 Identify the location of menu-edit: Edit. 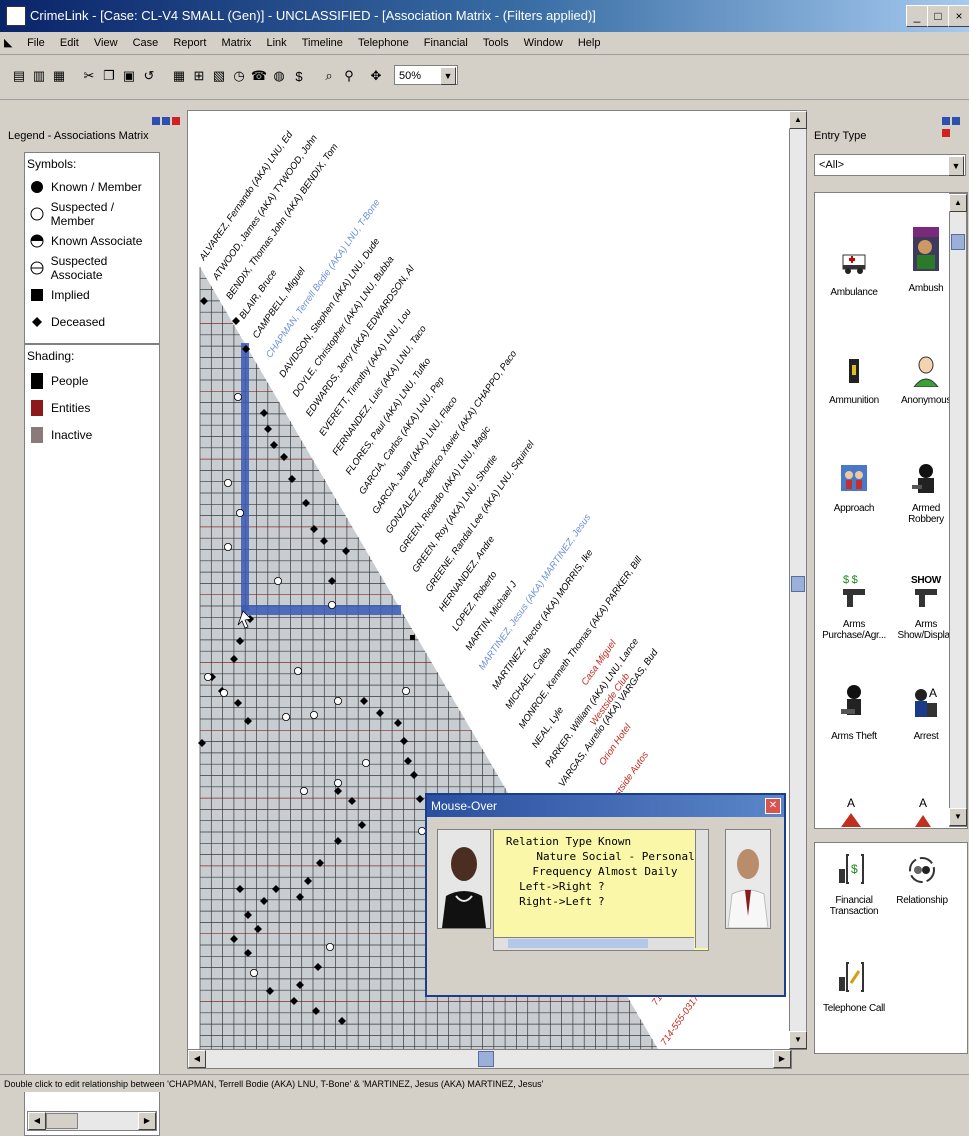
(69, 43).